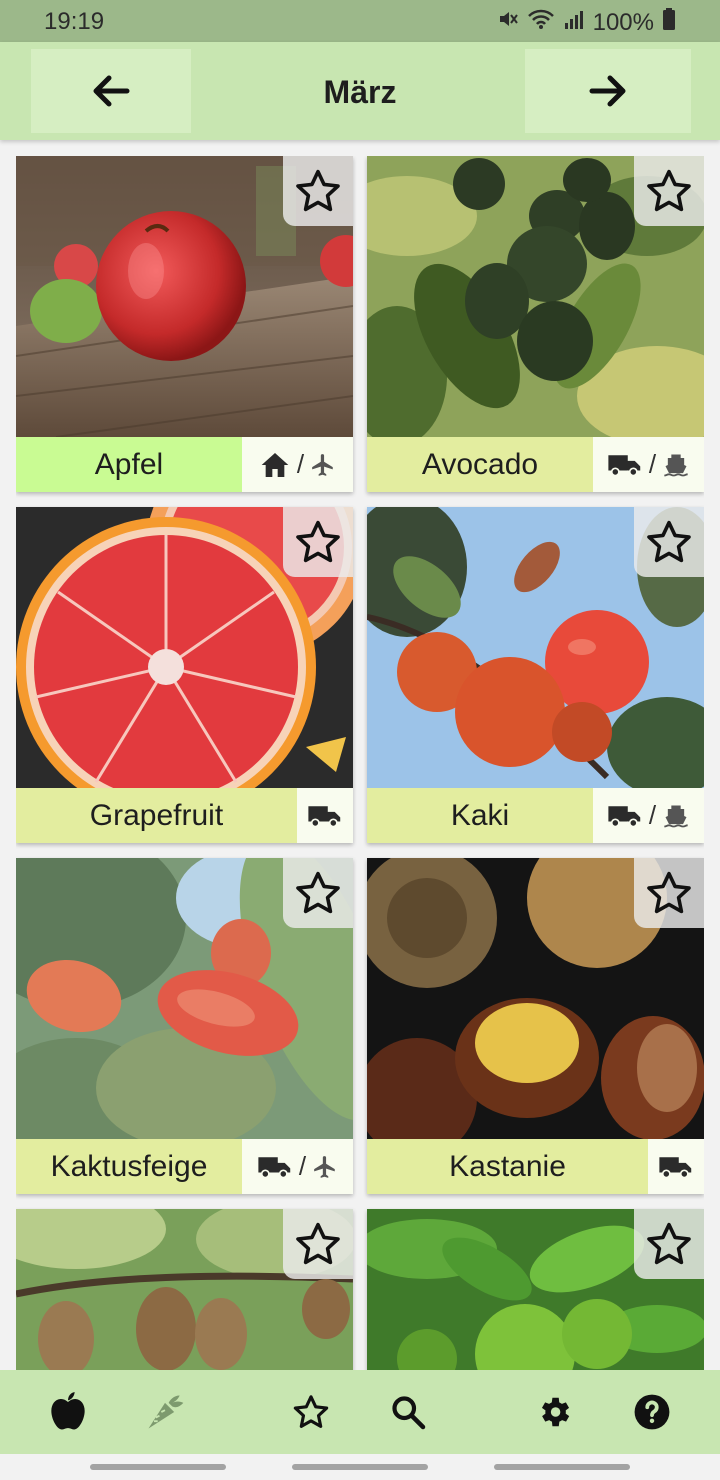  Describe the element at coordinates (535, 1026) in the screenshot. I see `produce-card-kastanie: Kastanie` at that location.